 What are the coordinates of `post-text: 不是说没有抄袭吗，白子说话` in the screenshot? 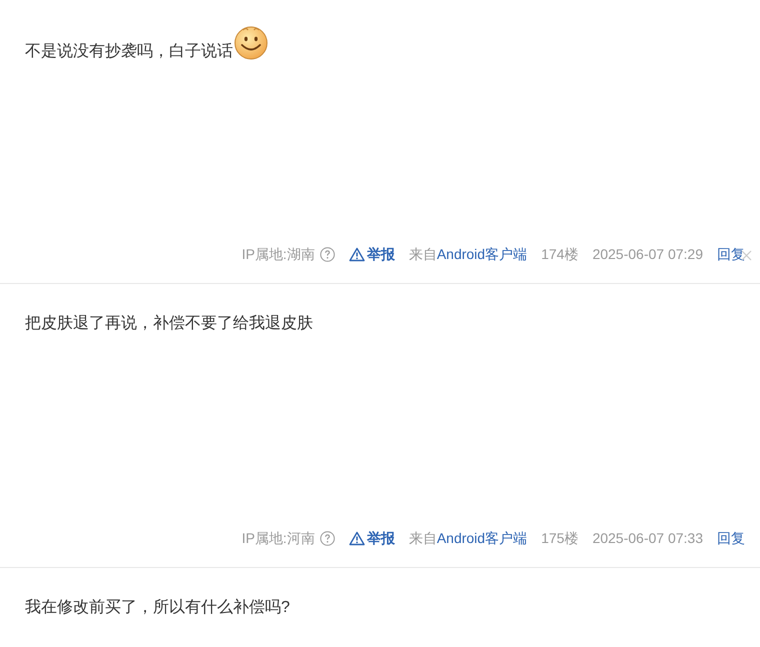 It's located at (129, 52).